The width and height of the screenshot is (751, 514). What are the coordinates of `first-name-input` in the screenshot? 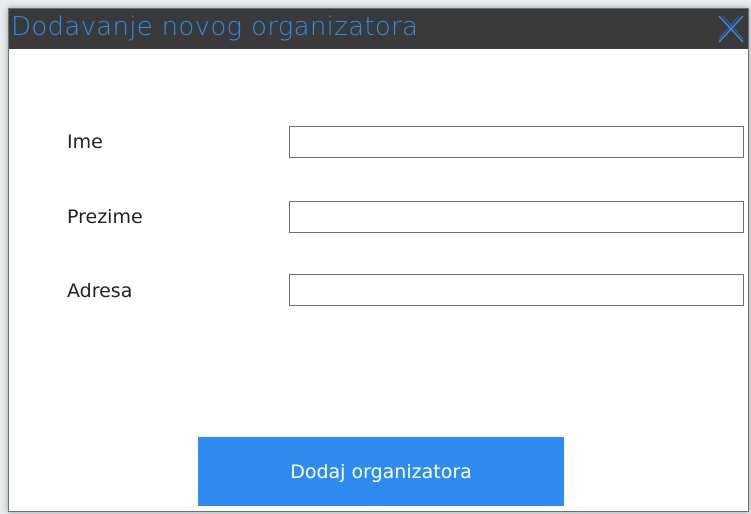 It's located at (516, 142).